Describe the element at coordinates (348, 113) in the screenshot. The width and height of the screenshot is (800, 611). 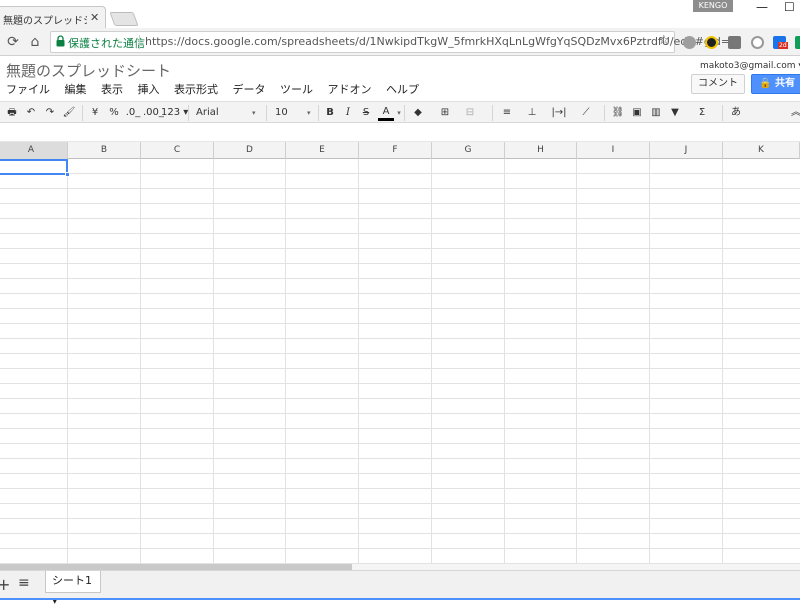
I see `italic-button: I` at that location.